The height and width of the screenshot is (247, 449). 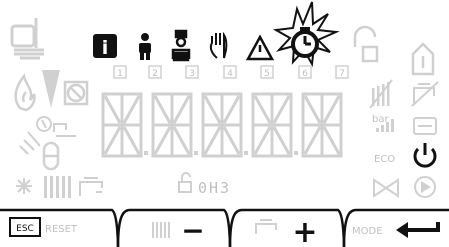 I want to click on slot-number-2: 2, so click(x=155, y=74).